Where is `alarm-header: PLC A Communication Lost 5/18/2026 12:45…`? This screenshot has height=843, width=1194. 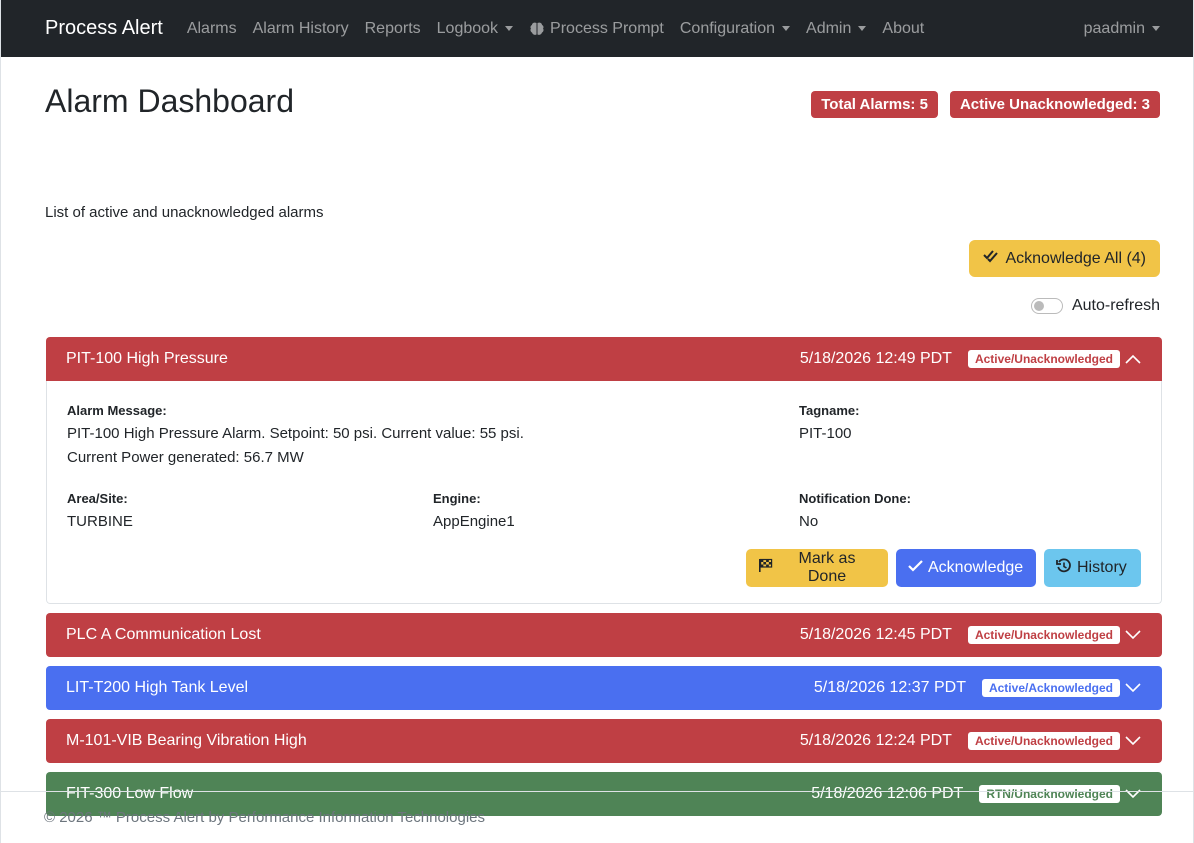
alarm-header: PLC A Communication Lost 5/18/2026 12:45… is located at coordinates (604, 635).